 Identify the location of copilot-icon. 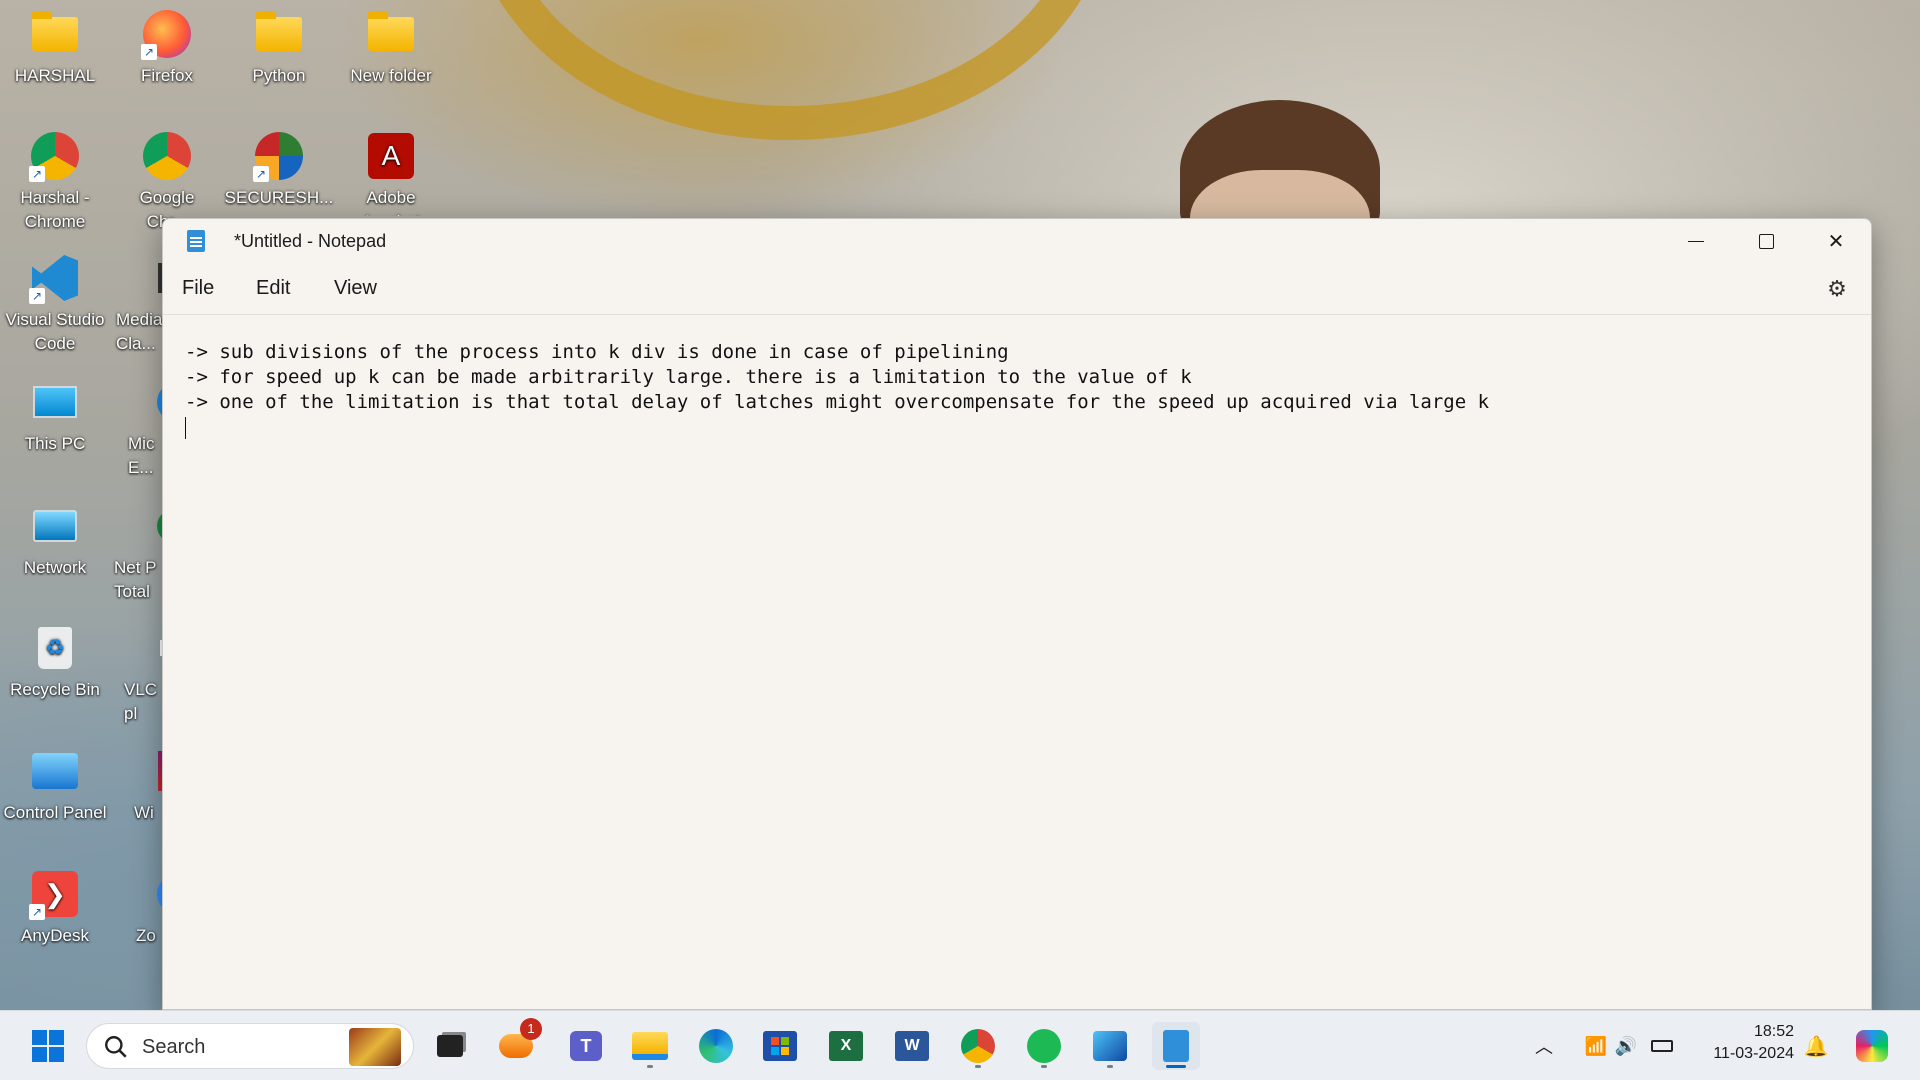
(1872, 1046).